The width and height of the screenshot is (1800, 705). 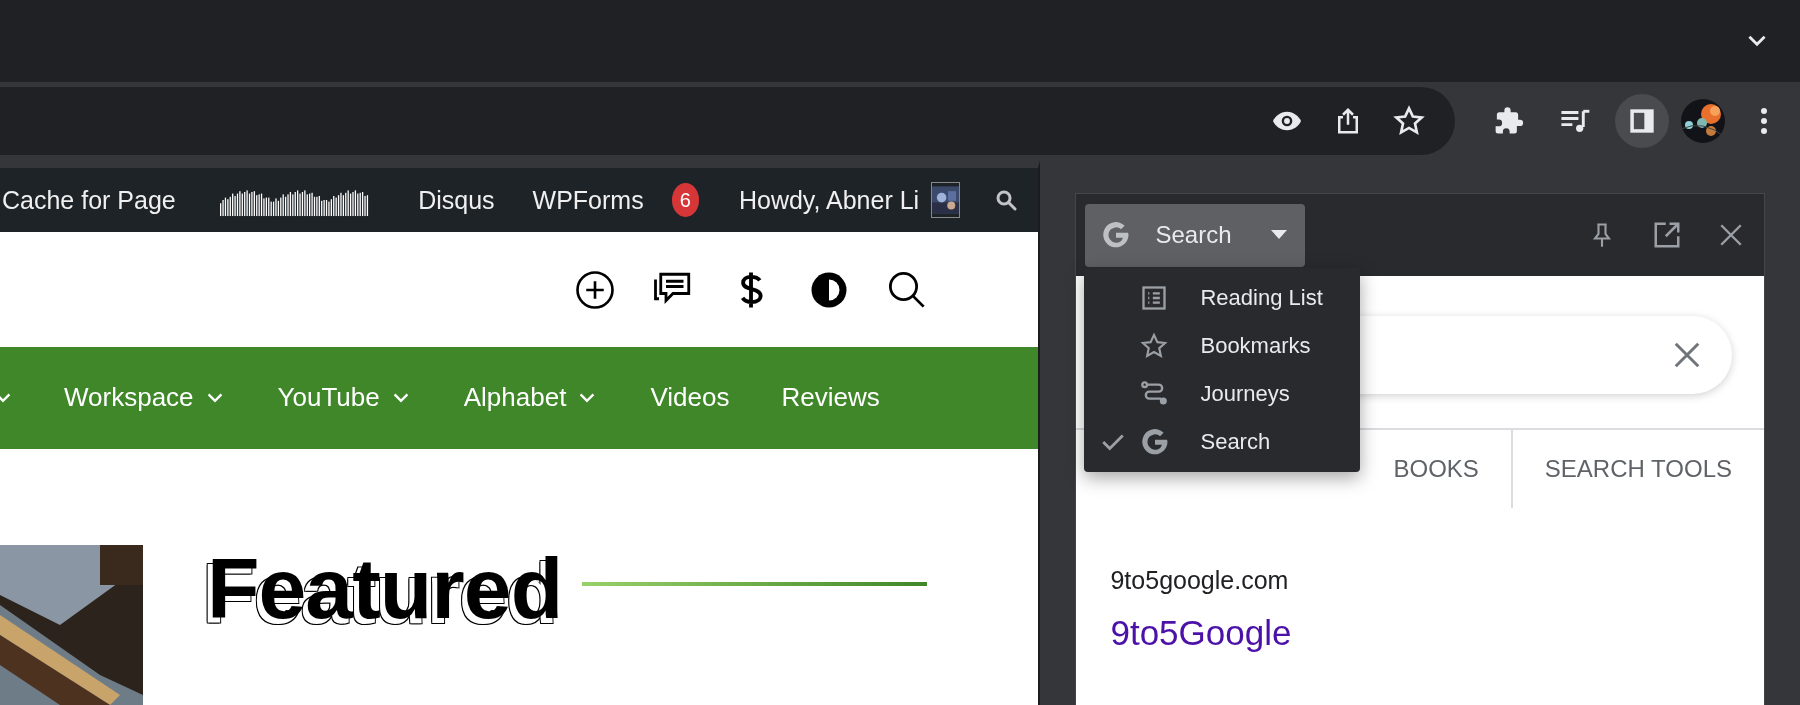 I want to click on admin-bar-link: Howdy, Abner Li, so click(x=829, y=200).